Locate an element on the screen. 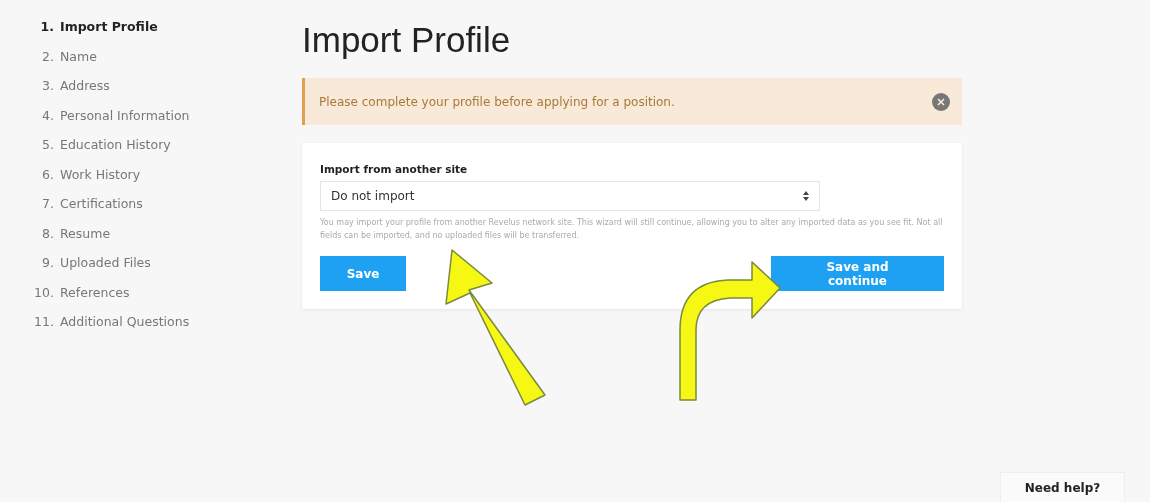 This screenshot has width=1150, height=502. page-title: Import Profile is located at coordinates (407, 40).